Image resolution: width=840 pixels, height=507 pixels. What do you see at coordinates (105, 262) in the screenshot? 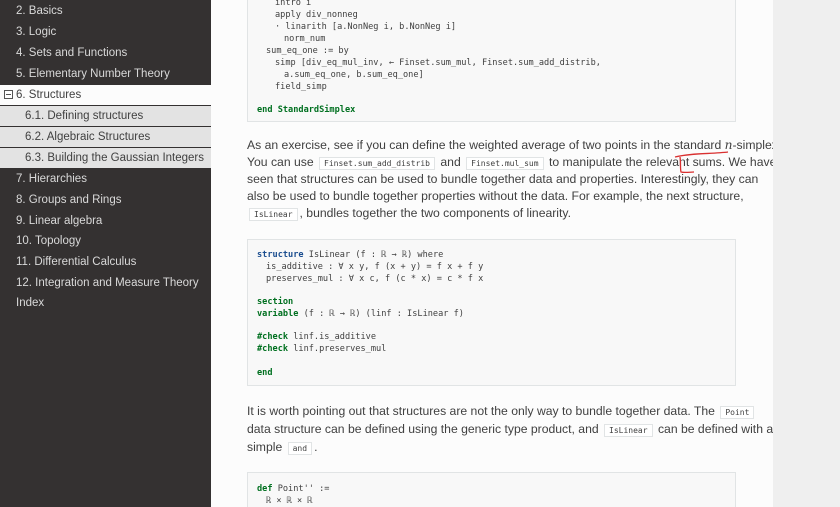
I see `sidebar-item-differential-calculus: 11. Differential Calculus` at bounding box center [105, 262].